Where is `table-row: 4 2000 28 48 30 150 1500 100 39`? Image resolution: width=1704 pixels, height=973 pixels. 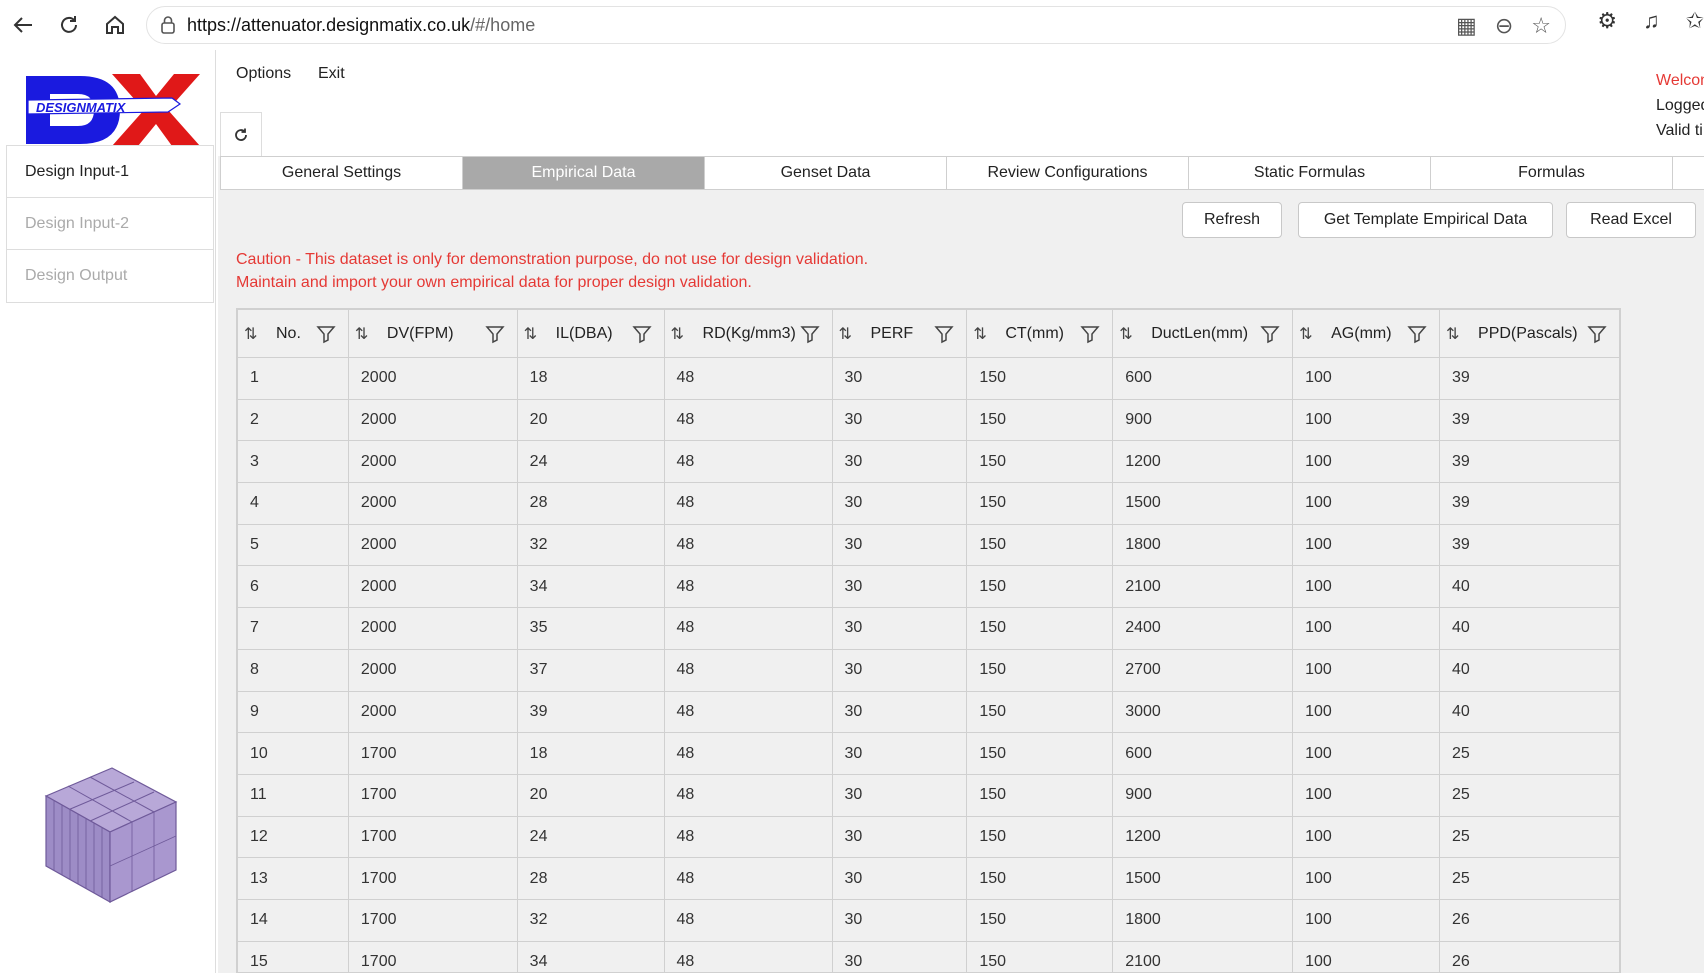 table-row: 4 2000 28 48 30 150 1500 100 39 is located at coordinates (928, 503).